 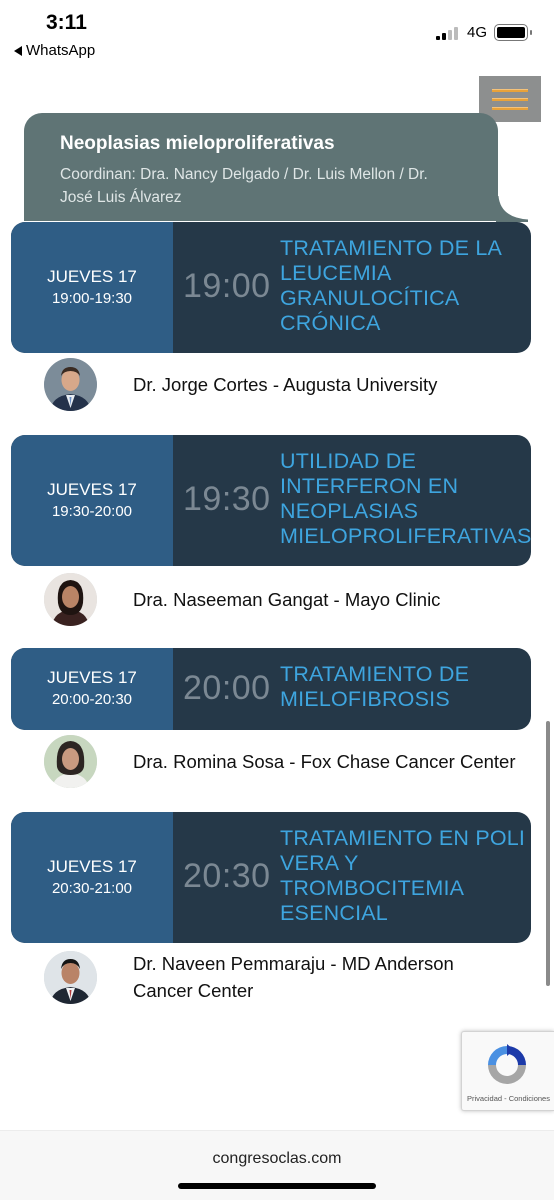 What do you see at coordinates (548, 853) in the screenshot?
I see `scrollbar` at bounding box center [548, 853].